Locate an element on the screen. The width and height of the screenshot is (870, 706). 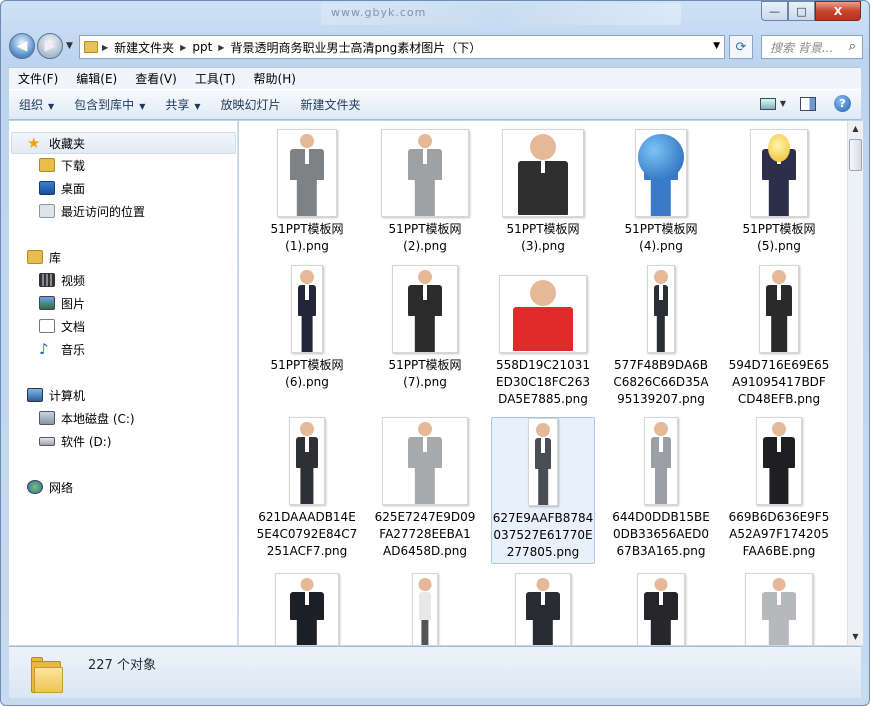
file-item: 558D19C21031 ED30C18FC263 DA5E7885.png is located at coordinates (543, 336).